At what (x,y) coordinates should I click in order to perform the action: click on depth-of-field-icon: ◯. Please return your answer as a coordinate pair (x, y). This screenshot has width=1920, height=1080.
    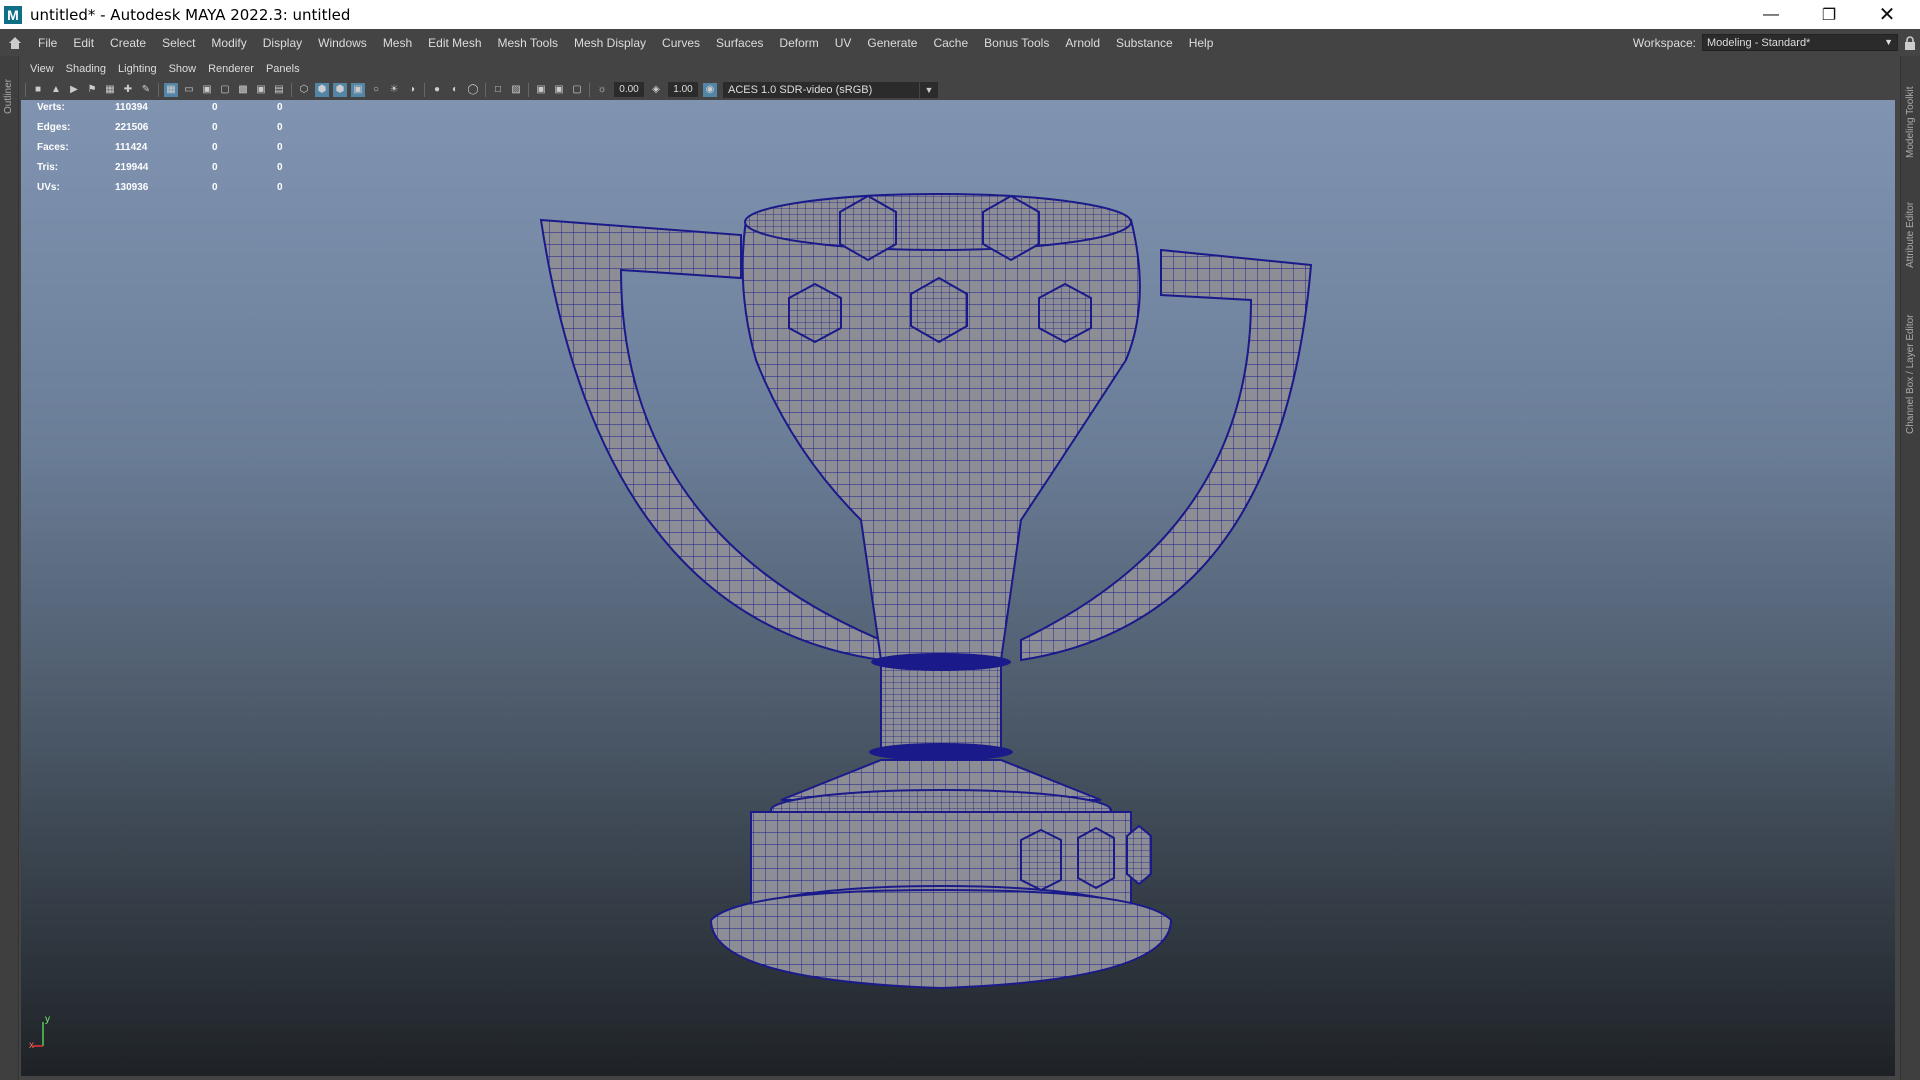
    Looking at the image, I should click on (473, 90).